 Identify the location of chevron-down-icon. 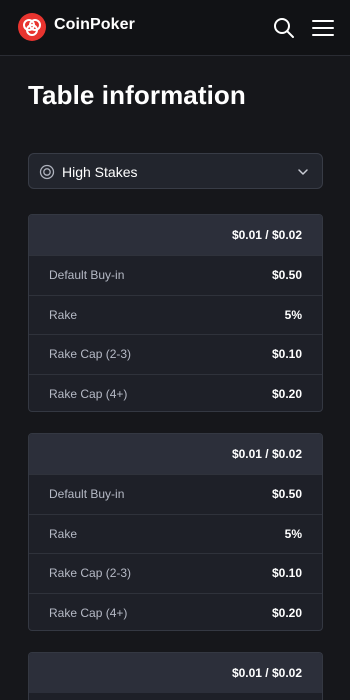
(303, 172).